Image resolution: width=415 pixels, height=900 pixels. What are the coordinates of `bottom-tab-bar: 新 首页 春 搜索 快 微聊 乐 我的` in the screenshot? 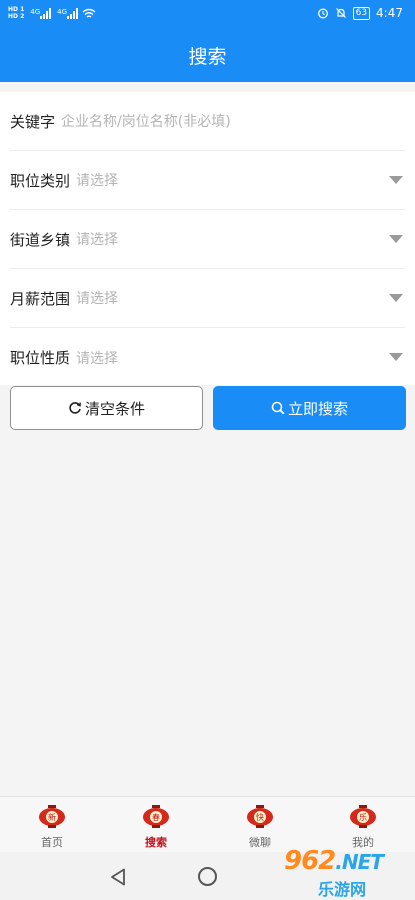 It's located at (207, 824).